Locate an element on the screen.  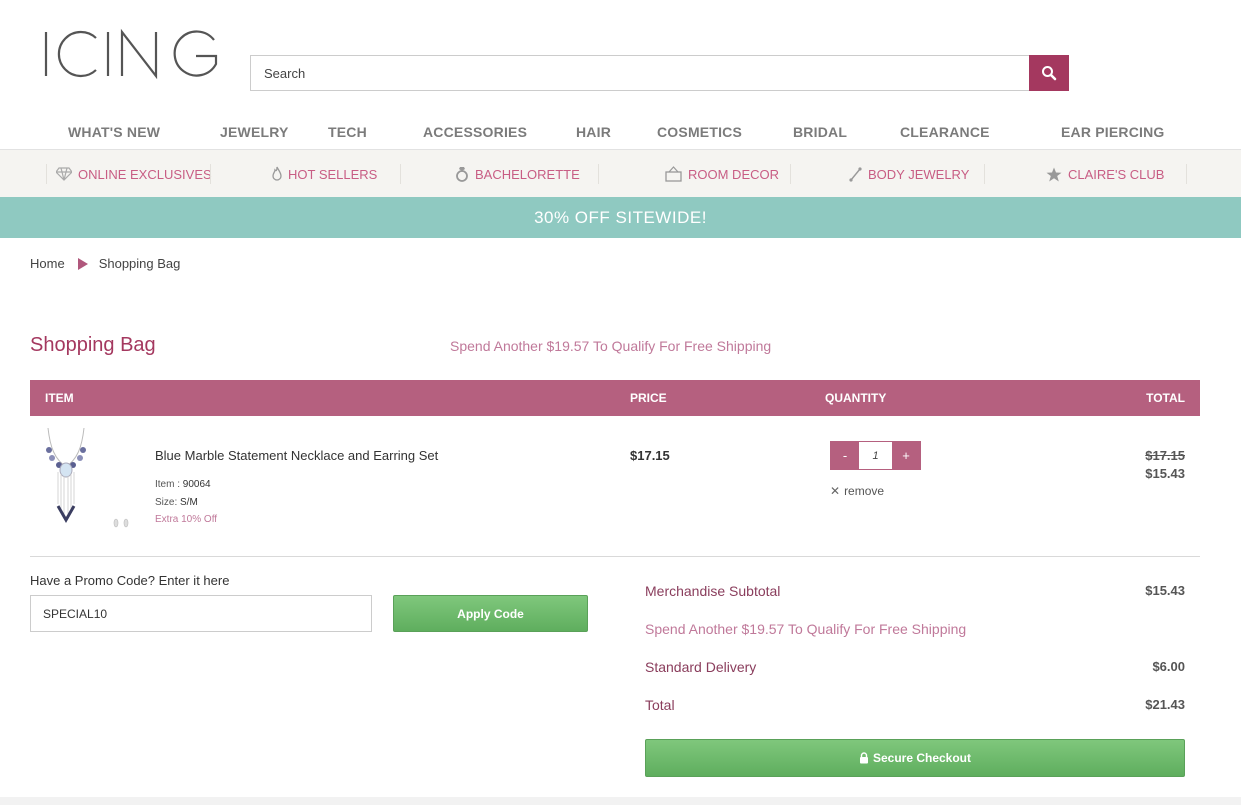
subnav-label: CLAIRE'S CLUB is located at coordinates (1116, 174).